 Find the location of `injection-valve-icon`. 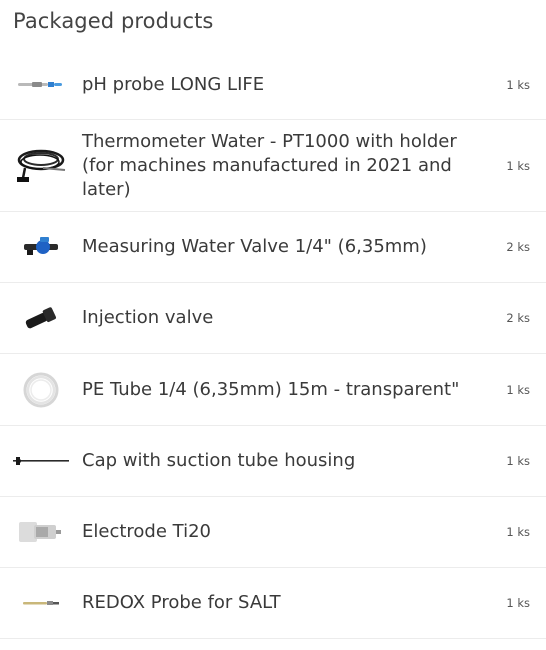

injection-valve-icon is located at coordinates (41, 318).